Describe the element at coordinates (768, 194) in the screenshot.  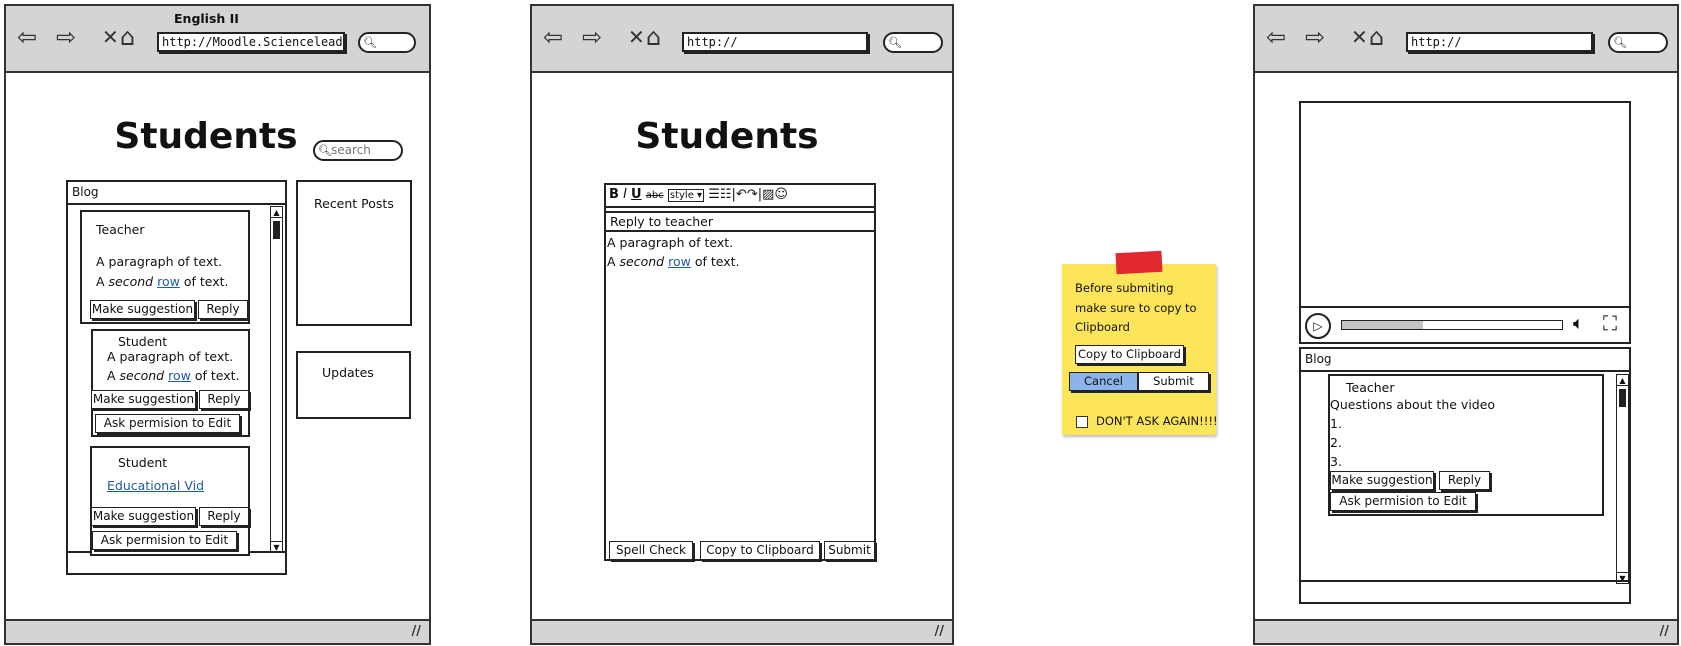
I see `image-icon: ▨` at that location.